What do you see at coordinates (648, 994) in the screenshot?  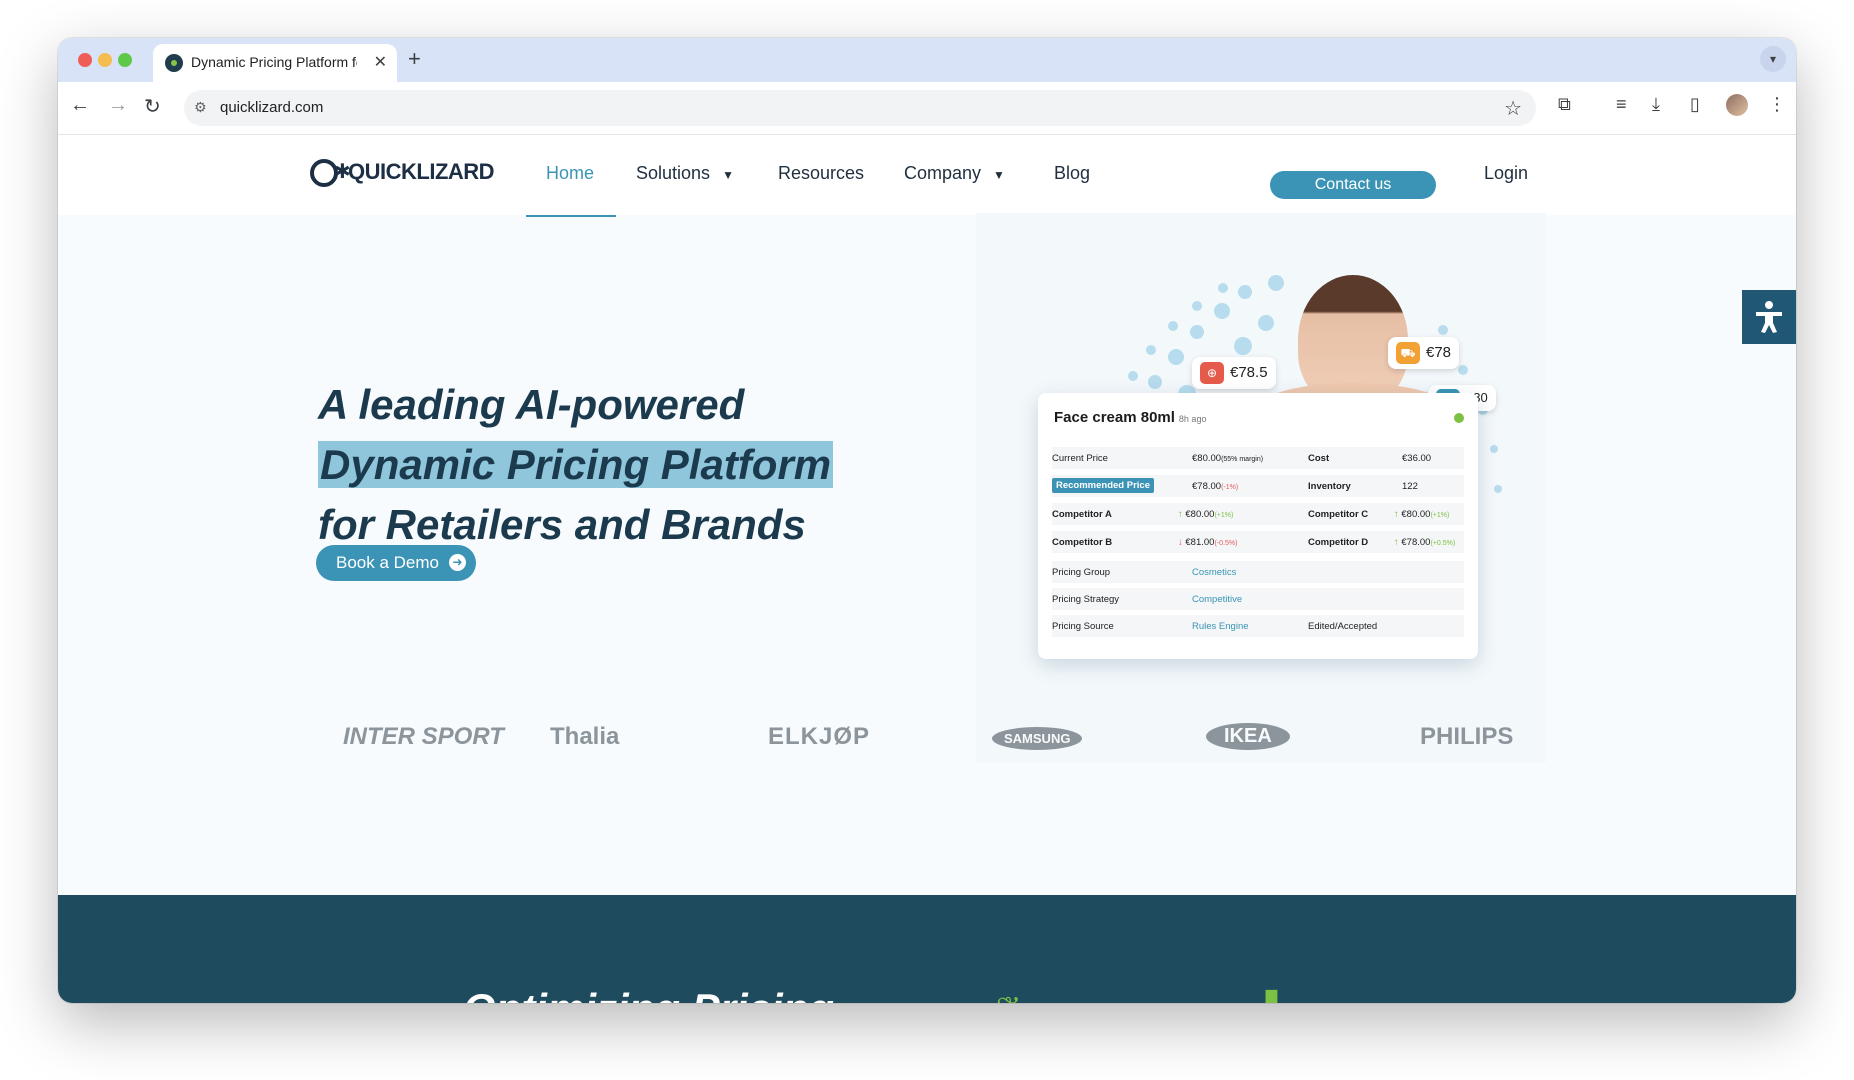 I see `section-title: Optimizing Pricing` at bounding box center [648, 994].